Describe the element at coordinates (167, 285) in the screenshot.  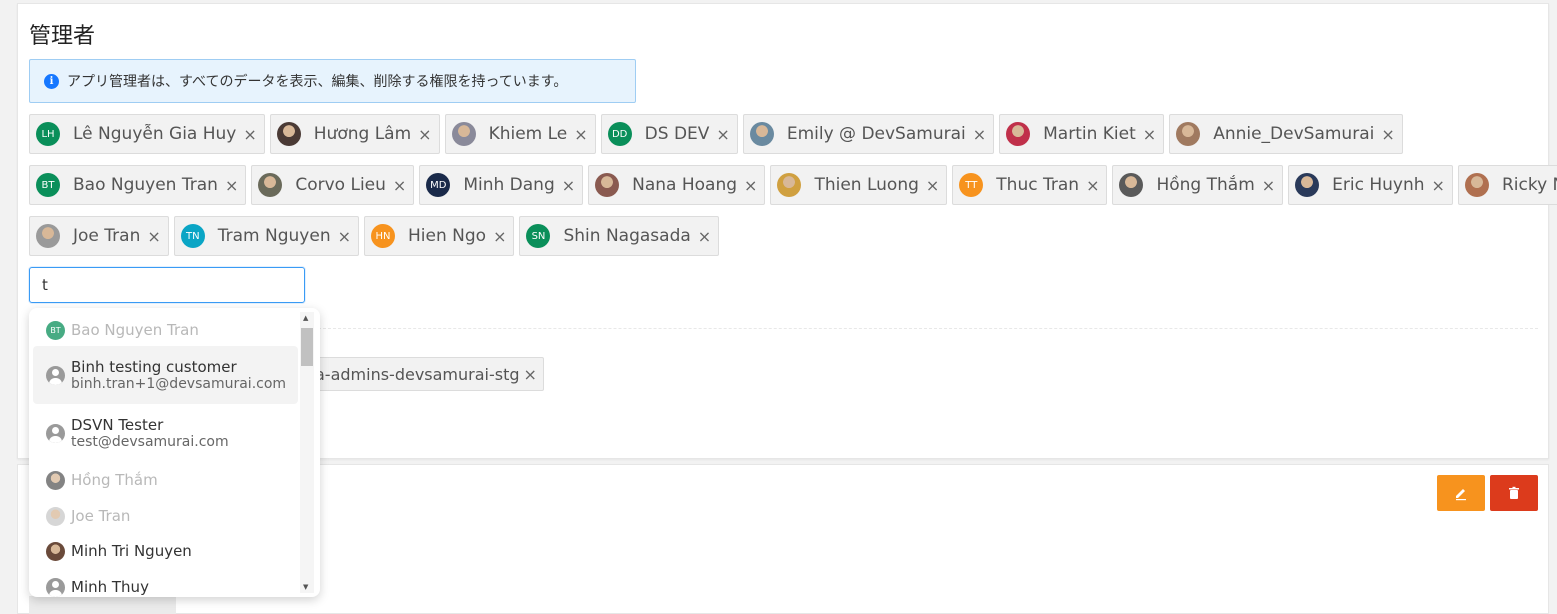
I see `admin-search-input: t` at that location.